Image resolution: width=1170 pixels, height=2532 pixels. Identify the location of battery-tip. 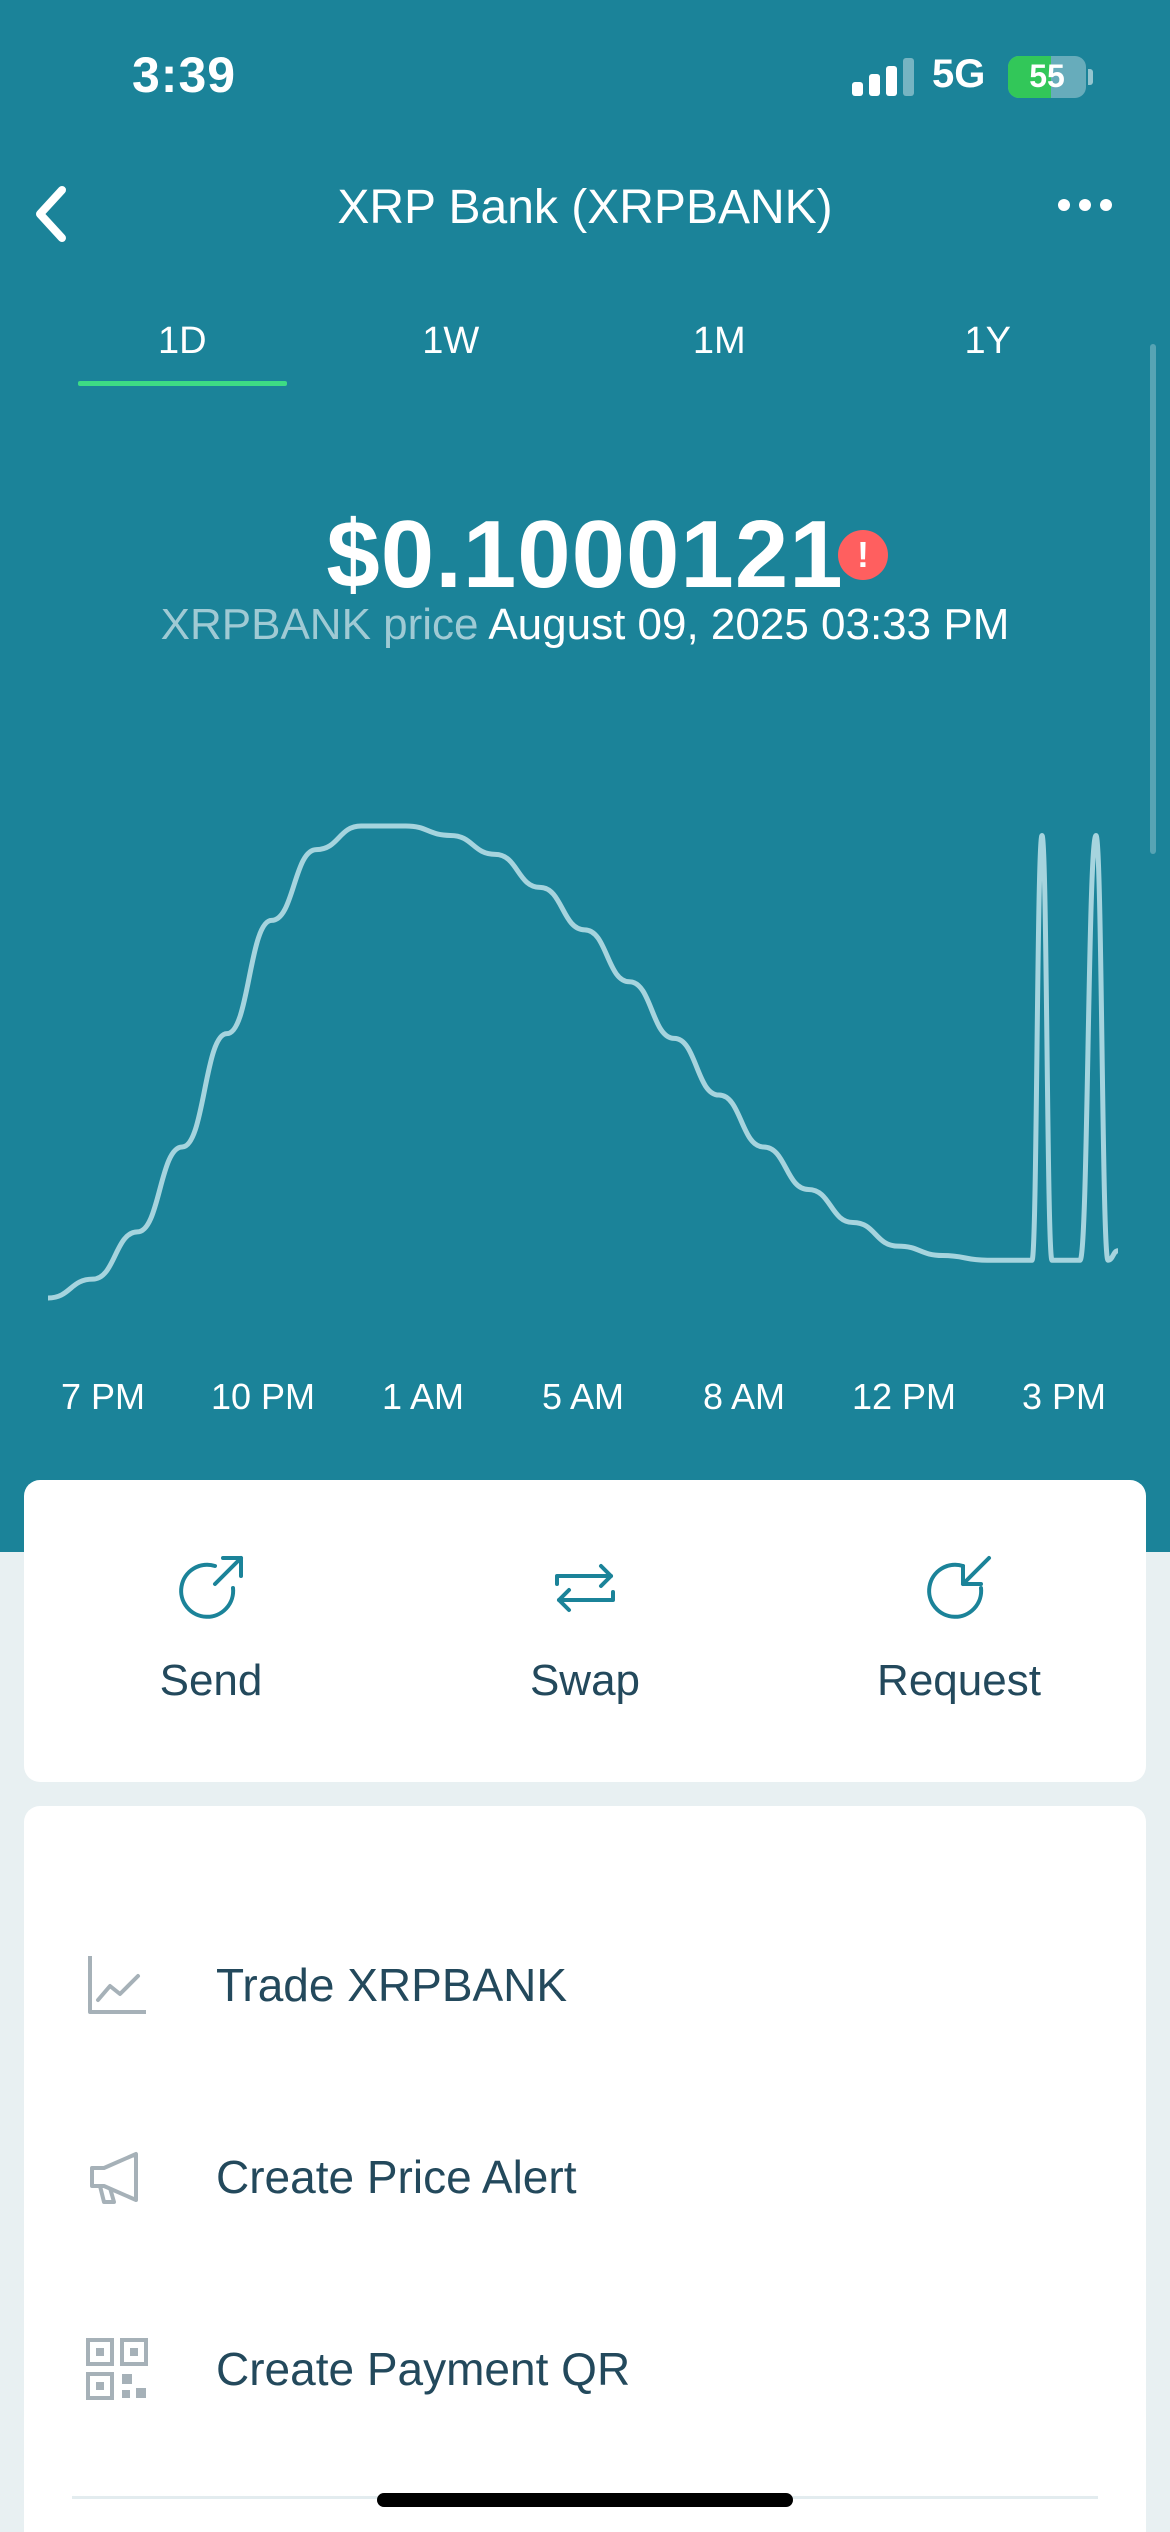
(1090, 77).